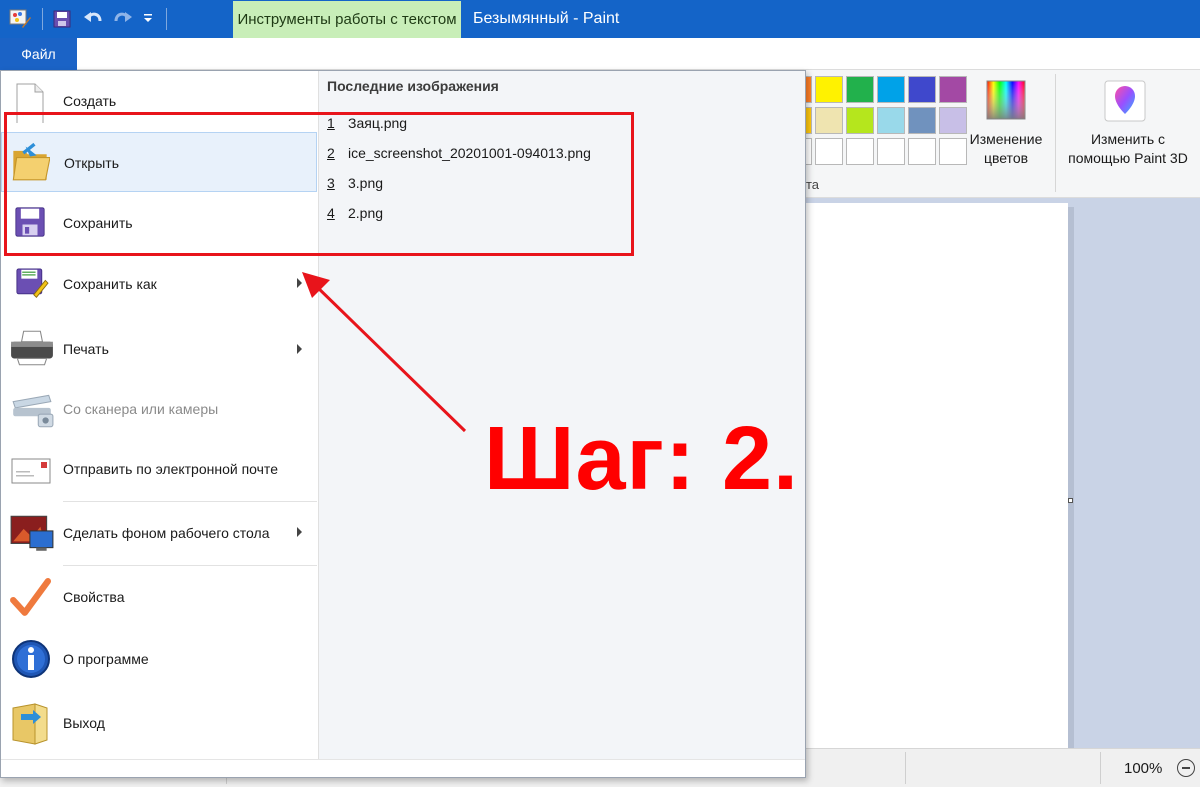  Describe the element at coordinates (1125, 101) in the screenshot. I see `paint3d-icon` at that location.